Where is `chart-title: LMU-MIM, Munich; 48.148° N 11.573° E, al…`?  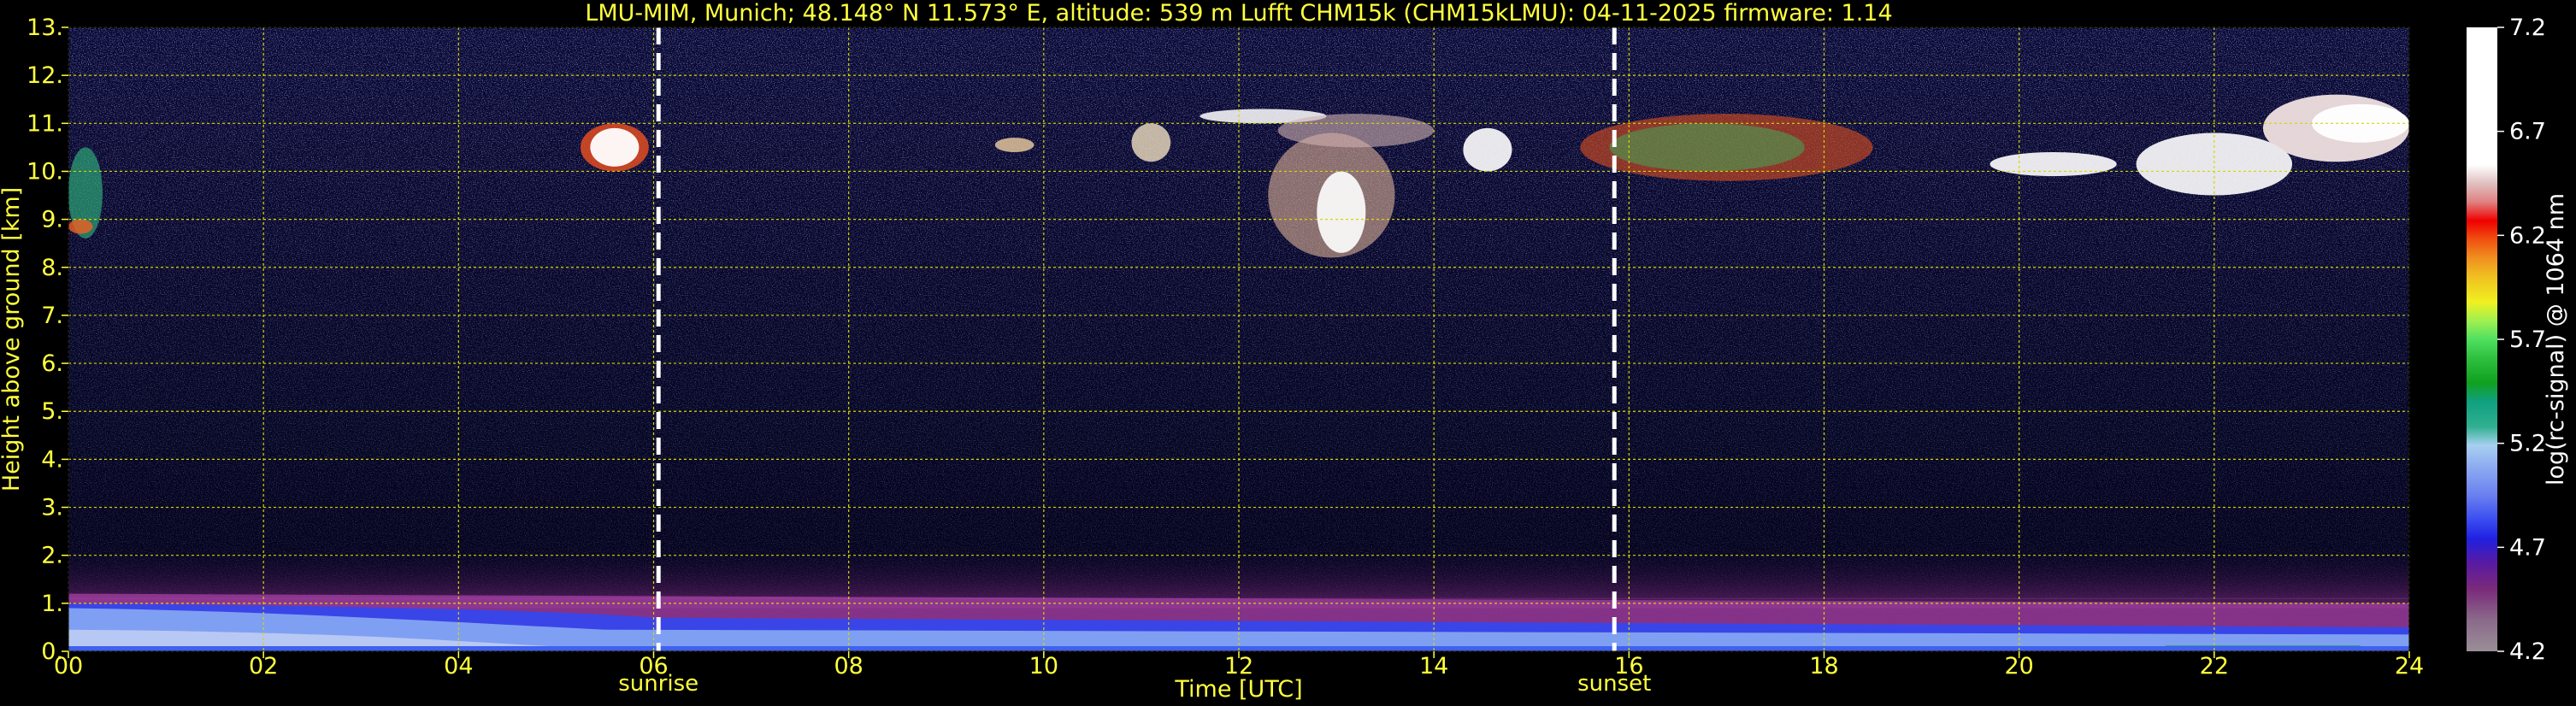 chart-title: LMU-MIM, Munich; 48.148° N 11.573° E, al… is located at coordinates (1238, 13).